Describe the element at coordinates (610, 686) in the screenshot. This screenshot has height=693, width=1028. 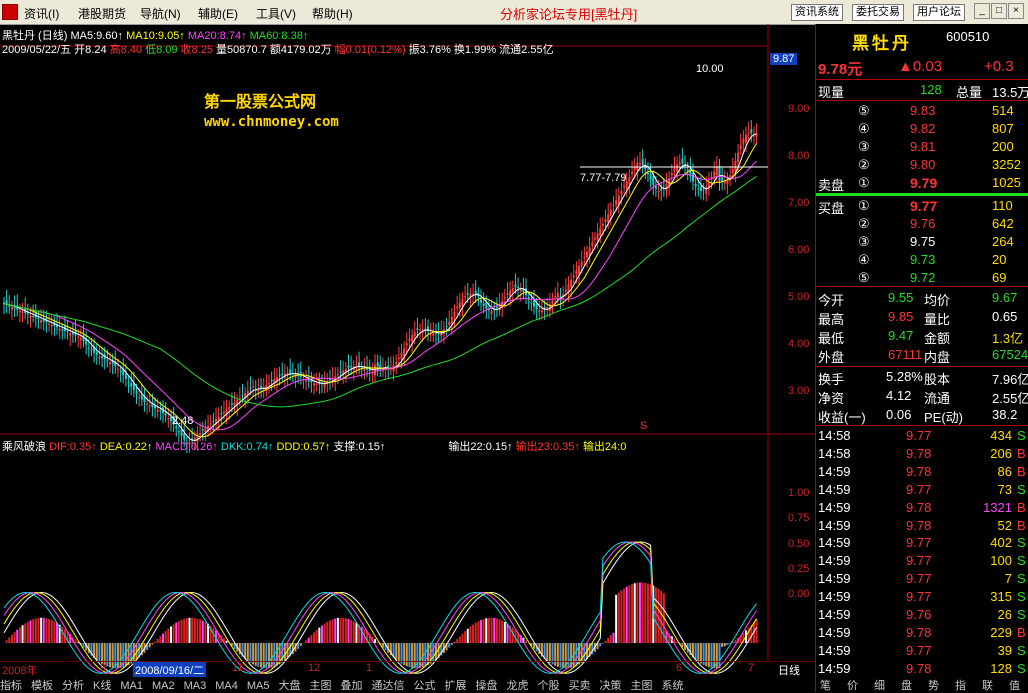
I see `formula-tab: 决策` at that location.